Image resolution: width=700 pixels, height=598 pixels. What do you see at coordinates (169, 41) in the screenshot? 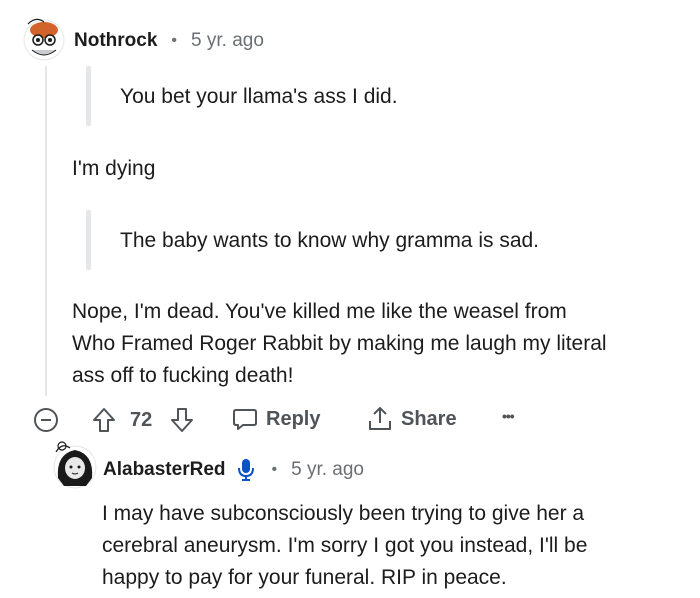
I see `comment-header: Nothrock • 5 yr. ago` at bounding box center [169, 41].